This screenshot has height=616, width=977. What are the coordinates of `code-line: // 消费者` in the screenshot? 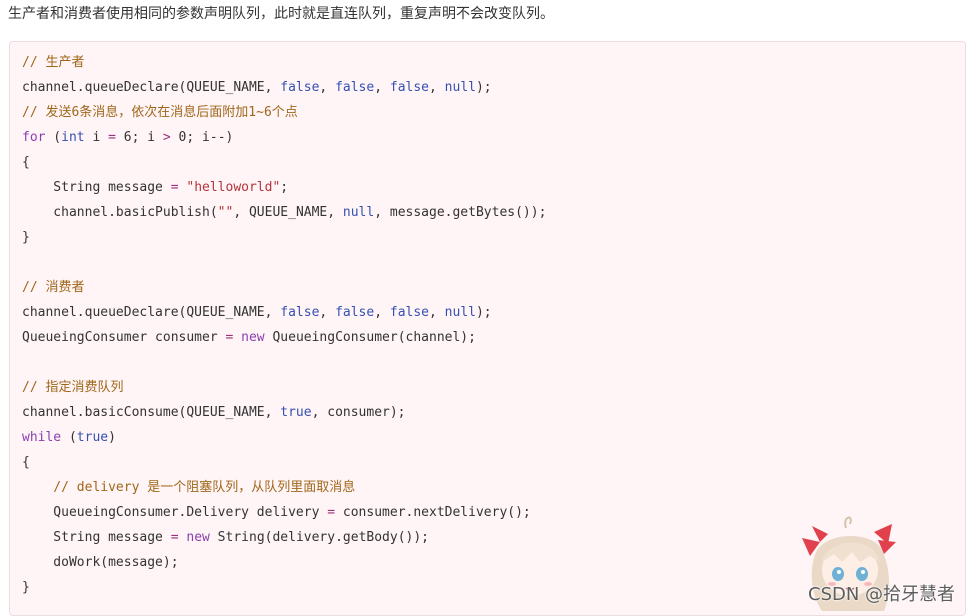 It's located at (284, 287).